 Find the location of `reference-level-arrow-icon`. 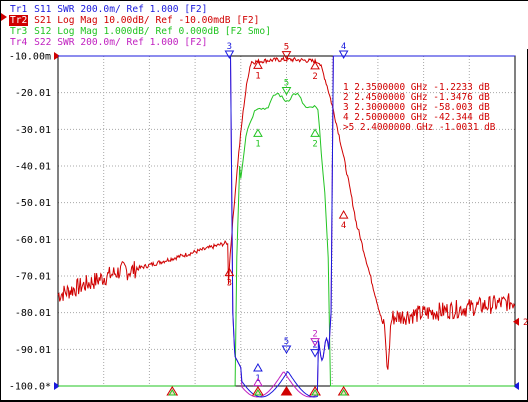

reference-level-arrow-icon is located at coordinates (516, 321).